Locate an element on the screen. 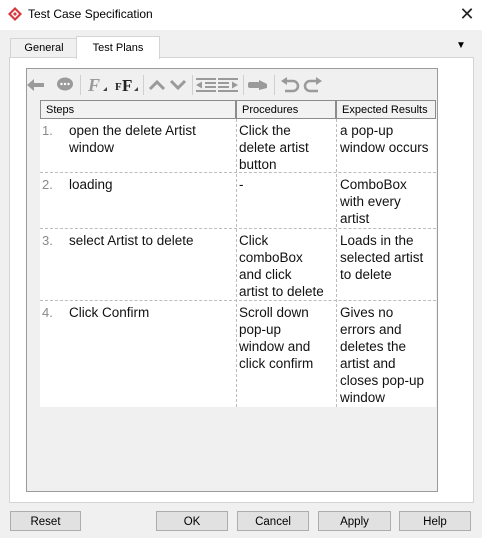 This screenshot has width=482, height=538. title-bar: Test Case Specification ✕ is located at coordinates (241, 15).